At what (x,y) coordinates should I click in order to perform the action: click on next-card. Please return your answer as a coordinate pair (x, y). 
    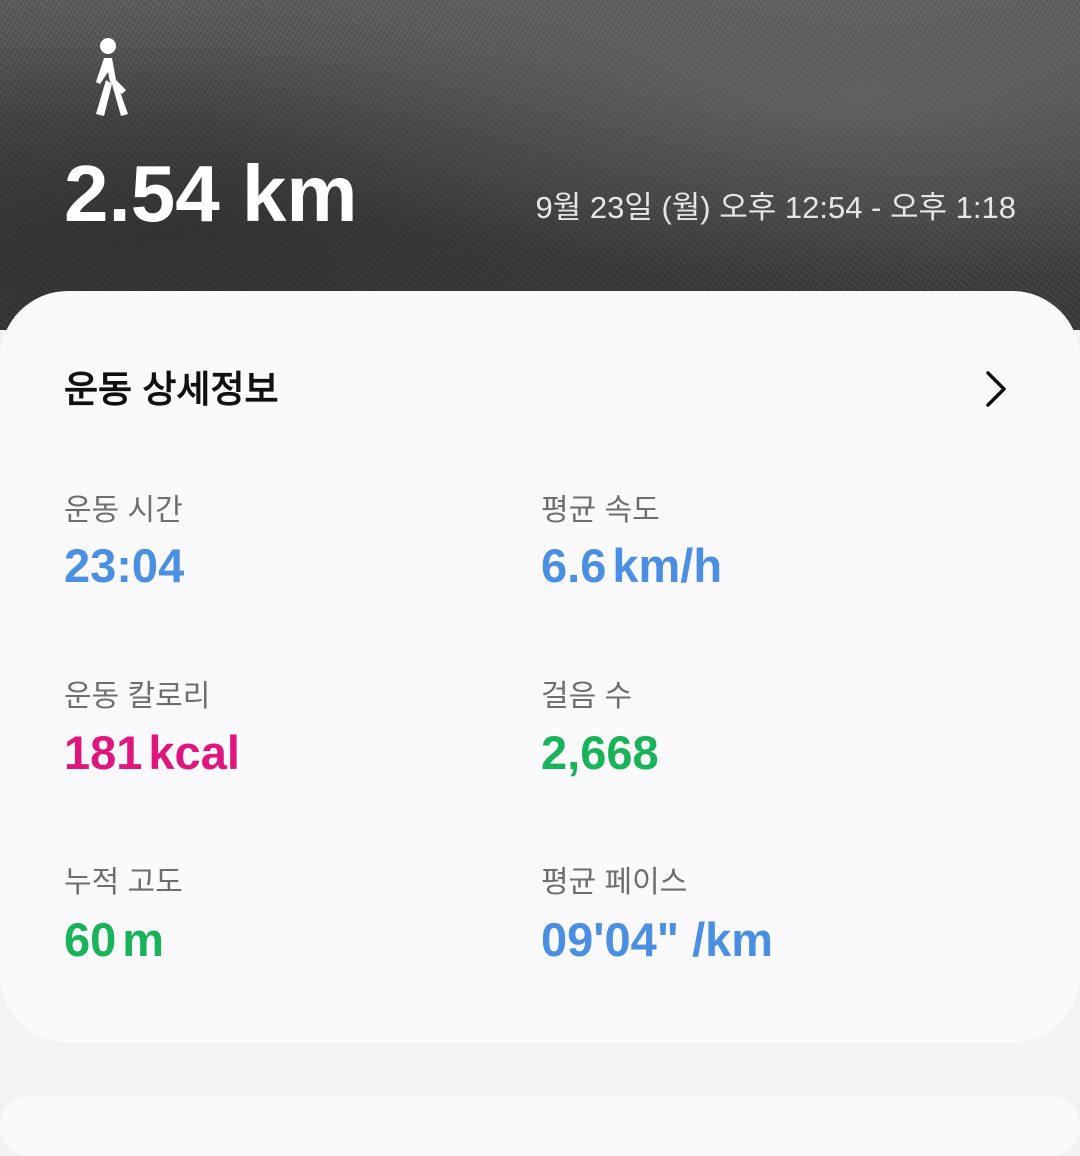
    Looking at the image, I should click on (540, 1126).